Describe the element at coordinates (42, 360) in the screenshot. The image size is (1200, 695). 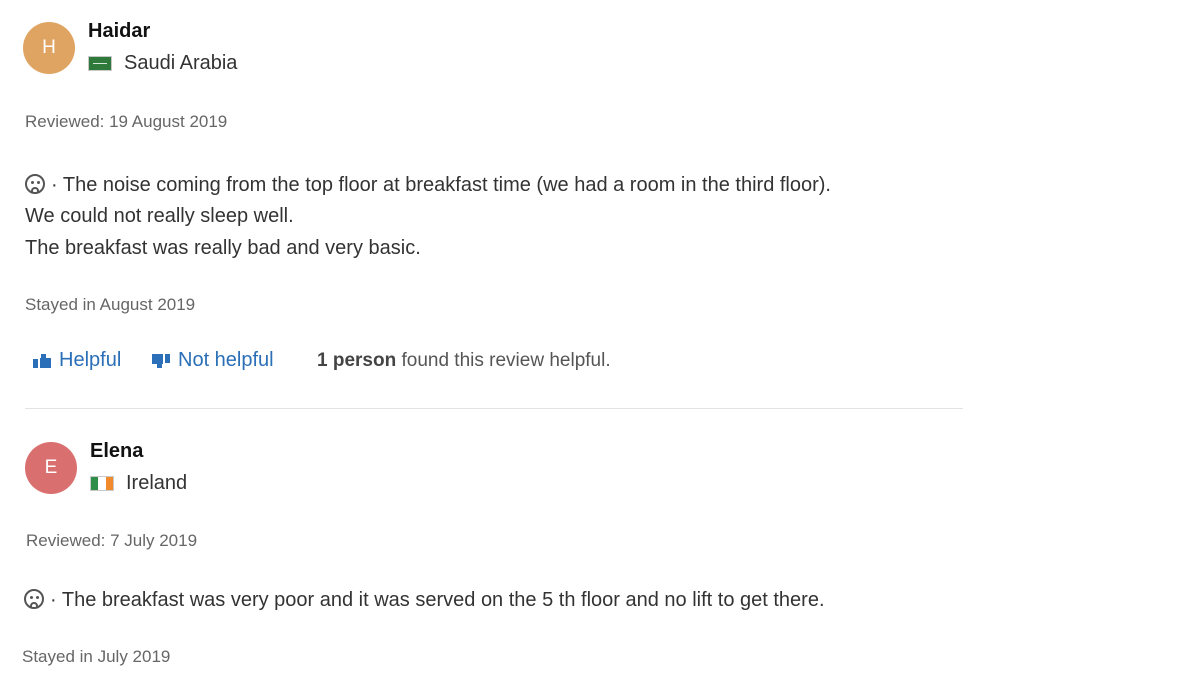
I see `thumbs-up-icon` at that location.